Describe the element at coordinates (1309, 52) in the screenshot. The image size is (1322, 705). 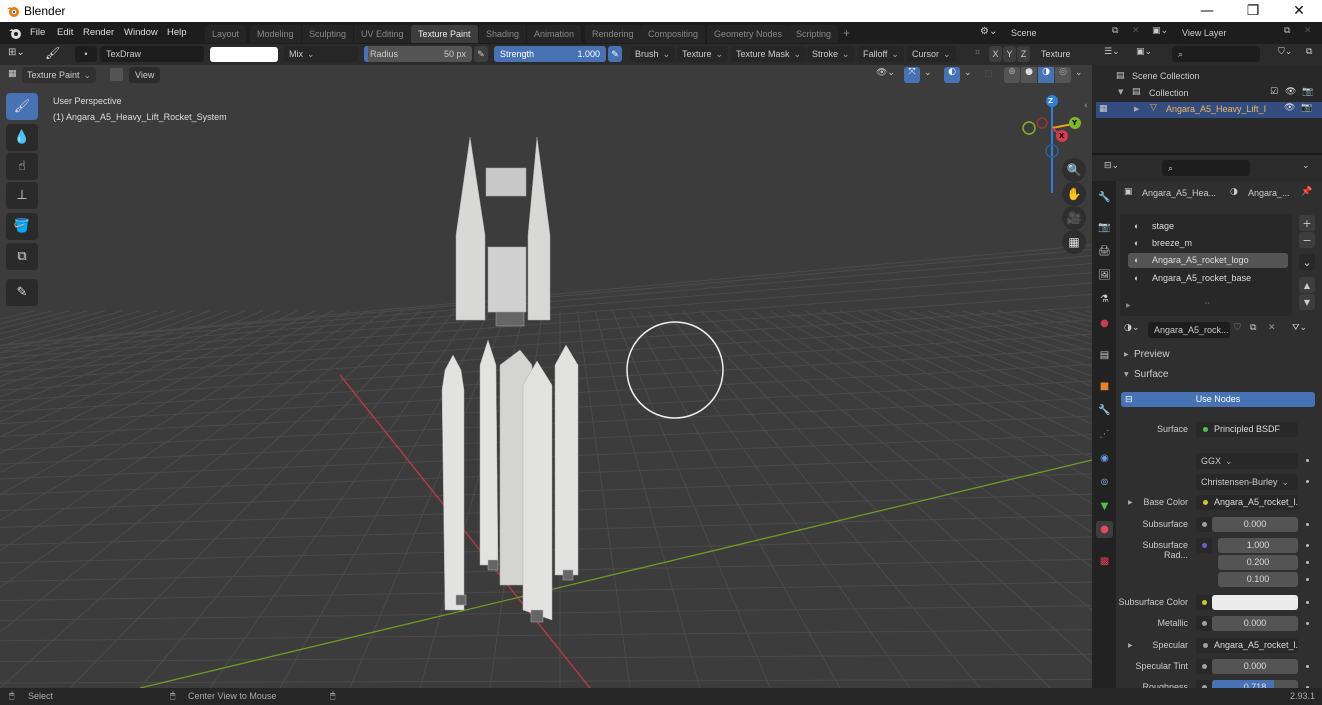
I see `new-collection-icon: ⧉` at that location.